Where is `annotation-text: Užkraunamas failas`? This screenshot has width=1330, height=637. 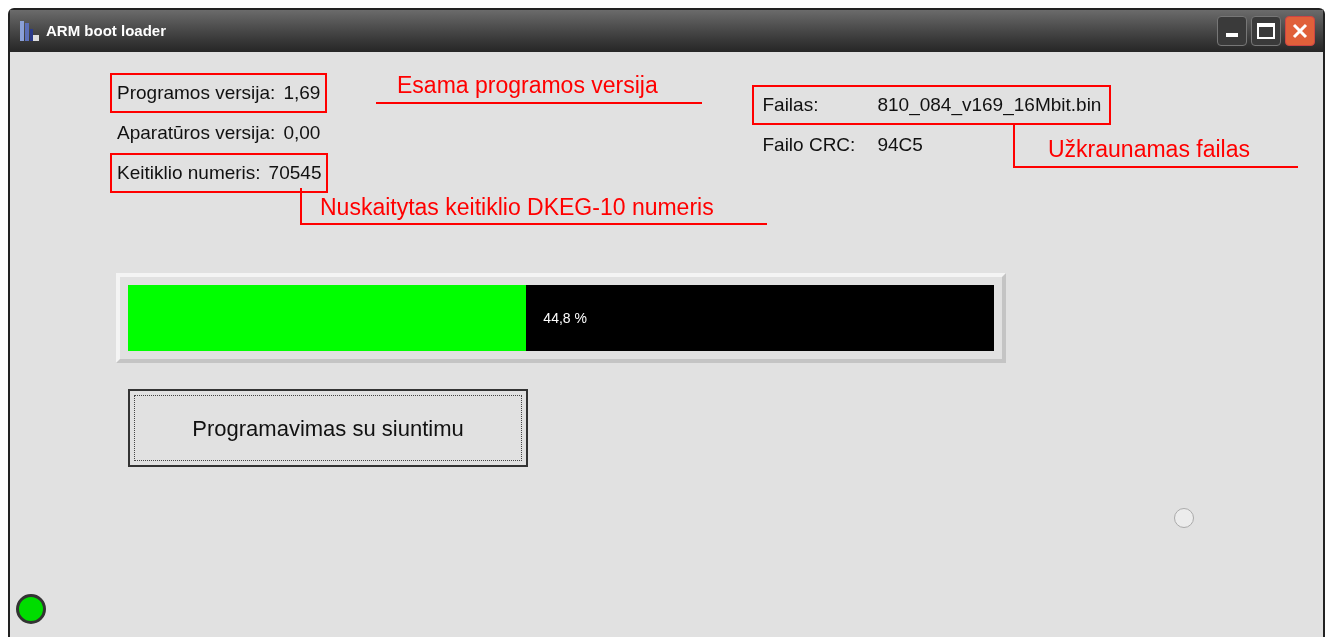
annotation-text: Užkraunamas failas is located at coordinates (1149, 149).